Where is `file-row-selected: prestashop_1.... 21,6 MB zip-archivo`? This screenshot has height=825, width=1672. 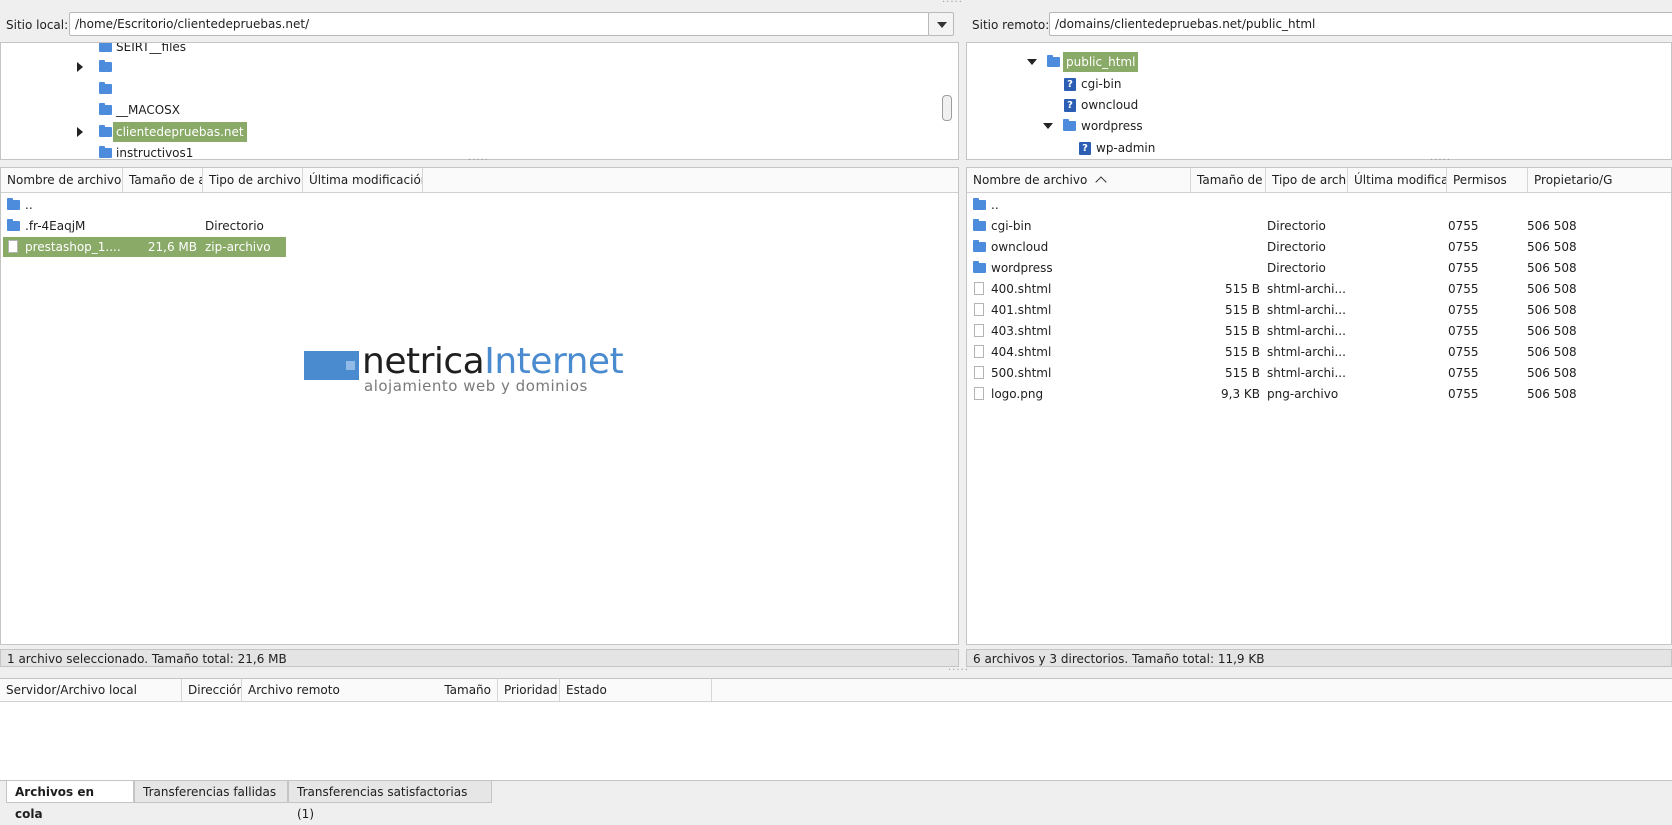
file-row-selected: prestashop_1.... 21,6 MB zip-archivo is located at coordinates (143, 247).